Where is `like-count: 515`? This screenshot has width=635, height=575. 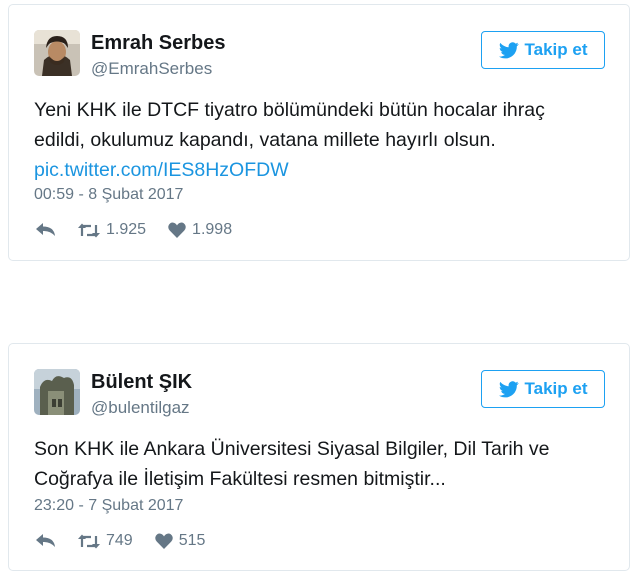
like-count: 515 is located at coordinates (192, 540).